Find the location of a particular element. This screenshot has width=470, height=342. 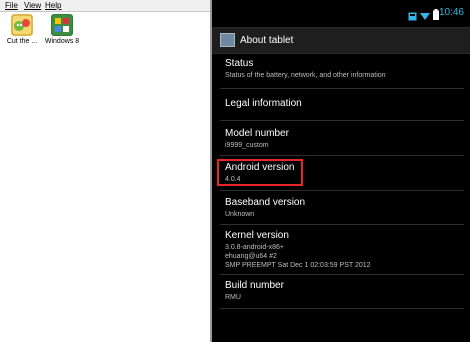

action-bar: About tablet is located at coordinates (341, 40).